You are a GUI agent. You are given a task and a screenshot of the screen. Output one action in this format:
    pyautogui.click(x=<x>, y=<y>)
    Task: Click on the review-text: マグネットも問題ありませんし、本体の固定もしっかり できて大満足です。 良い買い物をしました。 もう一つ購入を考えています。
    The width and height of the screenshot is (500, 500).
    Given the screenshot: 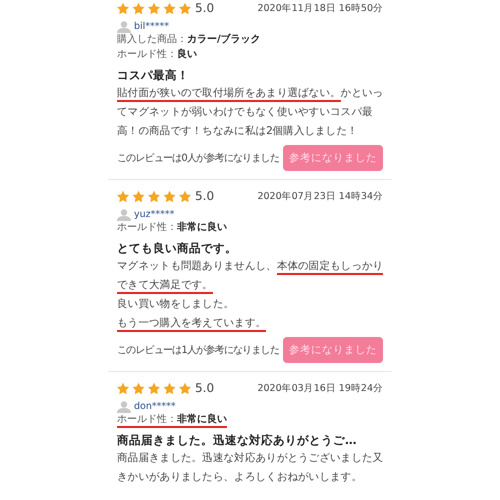 What is the action you would take?
    pyautogui.click(x=250, y=296)
    